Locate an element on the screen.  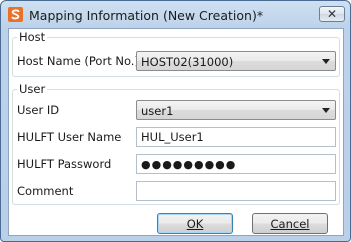
user-id-label: User ID is located at coordinates (38, 110).